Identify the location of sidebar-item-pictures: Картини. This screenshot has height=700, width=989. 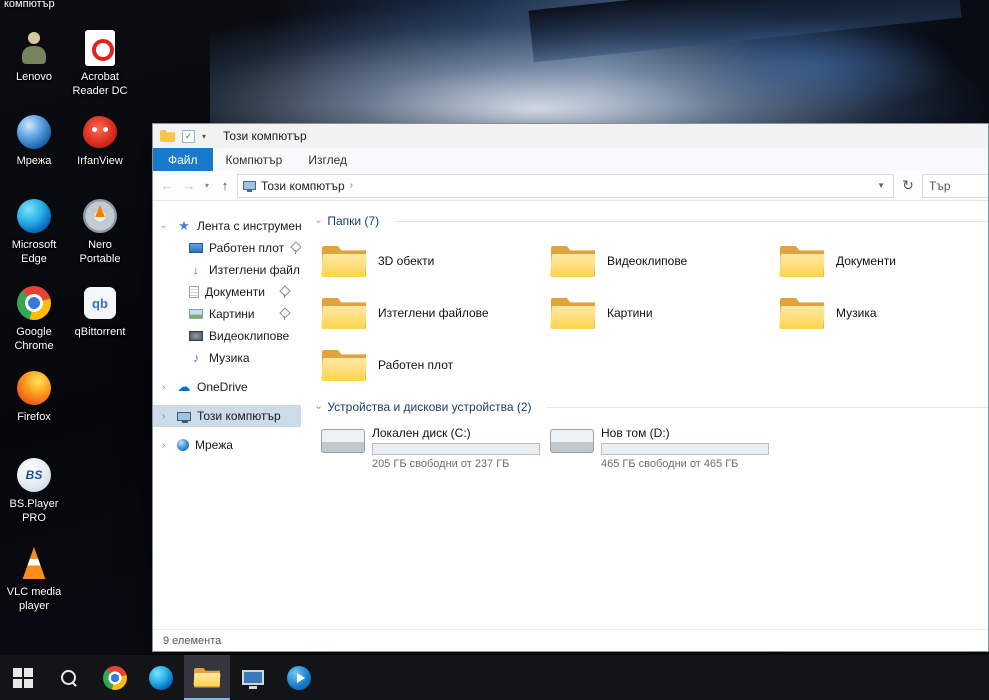
(227, 314).